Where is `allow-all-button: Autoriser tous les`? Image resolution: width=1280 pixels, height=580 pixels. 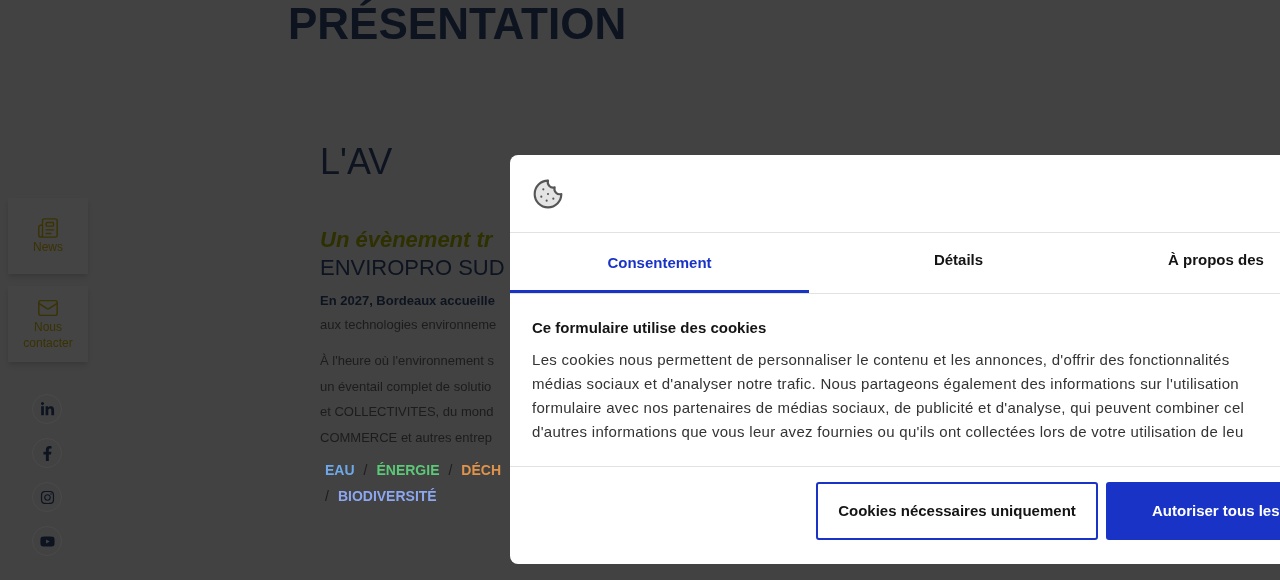 allow-all-button: Autoriser tous les is located at coordinates (1193, 511).